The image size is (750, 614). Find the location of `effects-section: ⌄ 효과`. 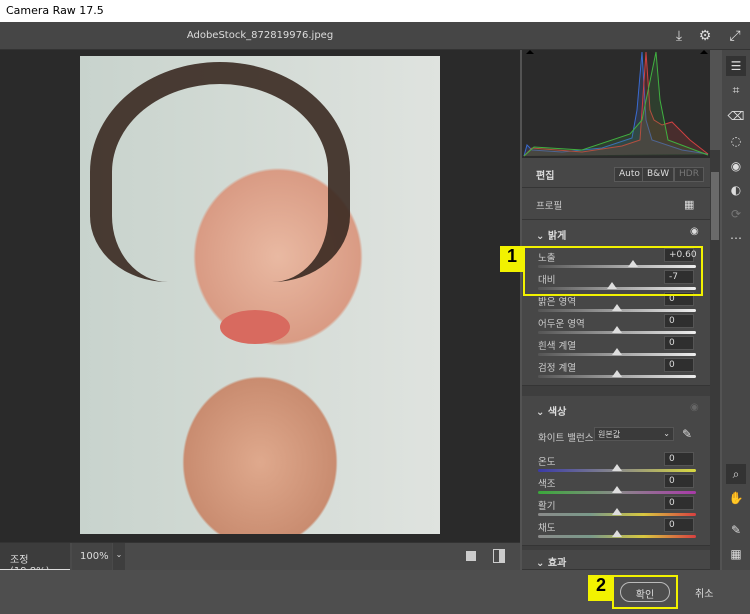

effects-section: ⌄ 효과 is located at coordinates (616, 560).